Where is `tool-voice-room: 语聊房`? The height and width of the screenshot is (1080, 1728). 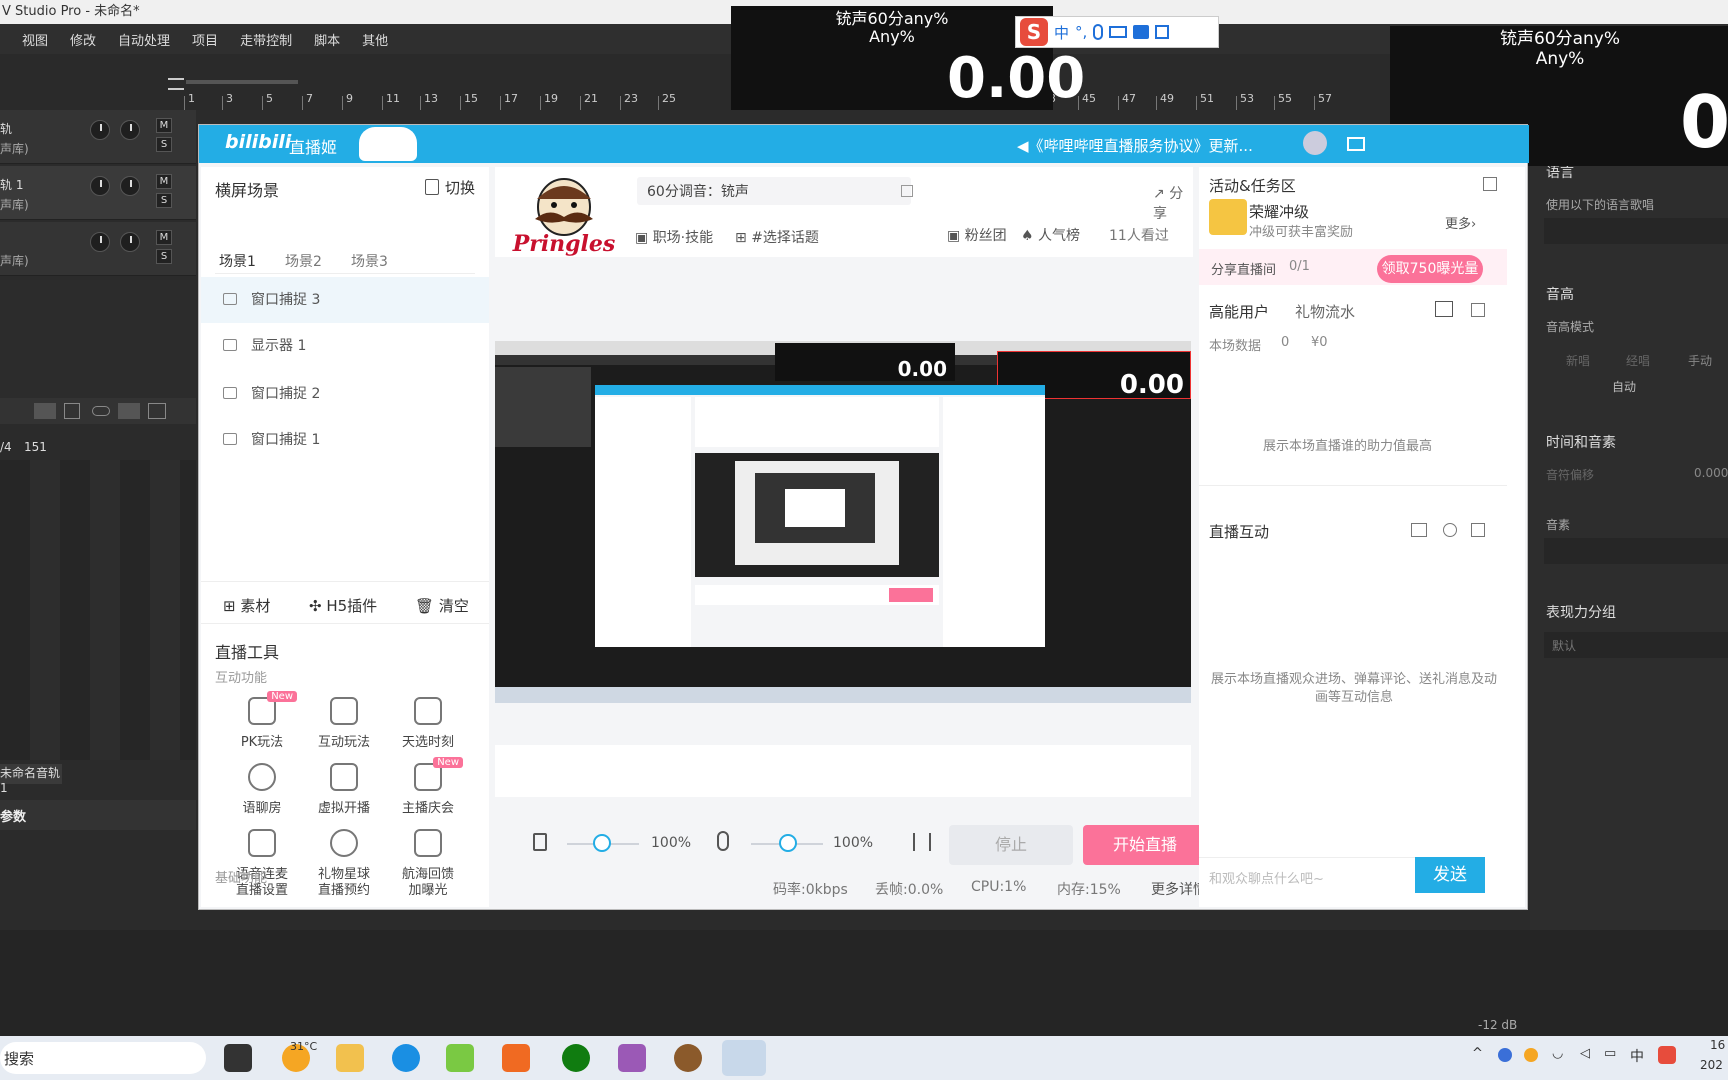
tool-voice-room: 语聊房 is located at coordinates (262, 798).